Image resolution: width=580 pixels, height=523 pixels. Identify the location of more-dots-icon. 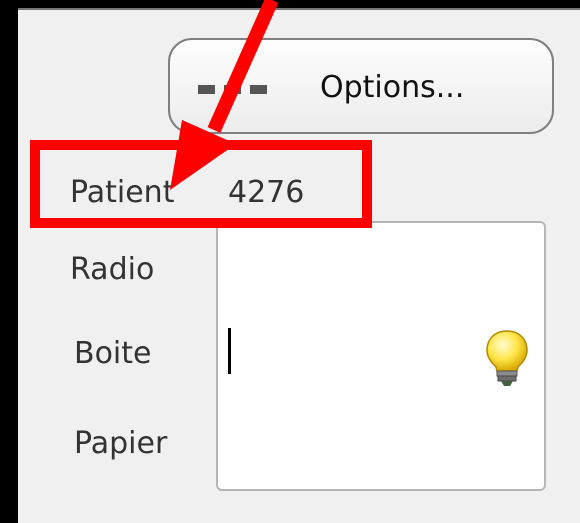
(232, 89).